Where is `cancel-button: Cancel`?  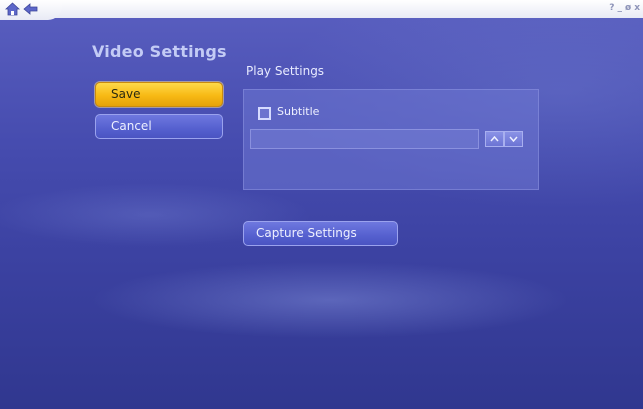 cancel-button: Cancel is located at coordinates (159, 126).